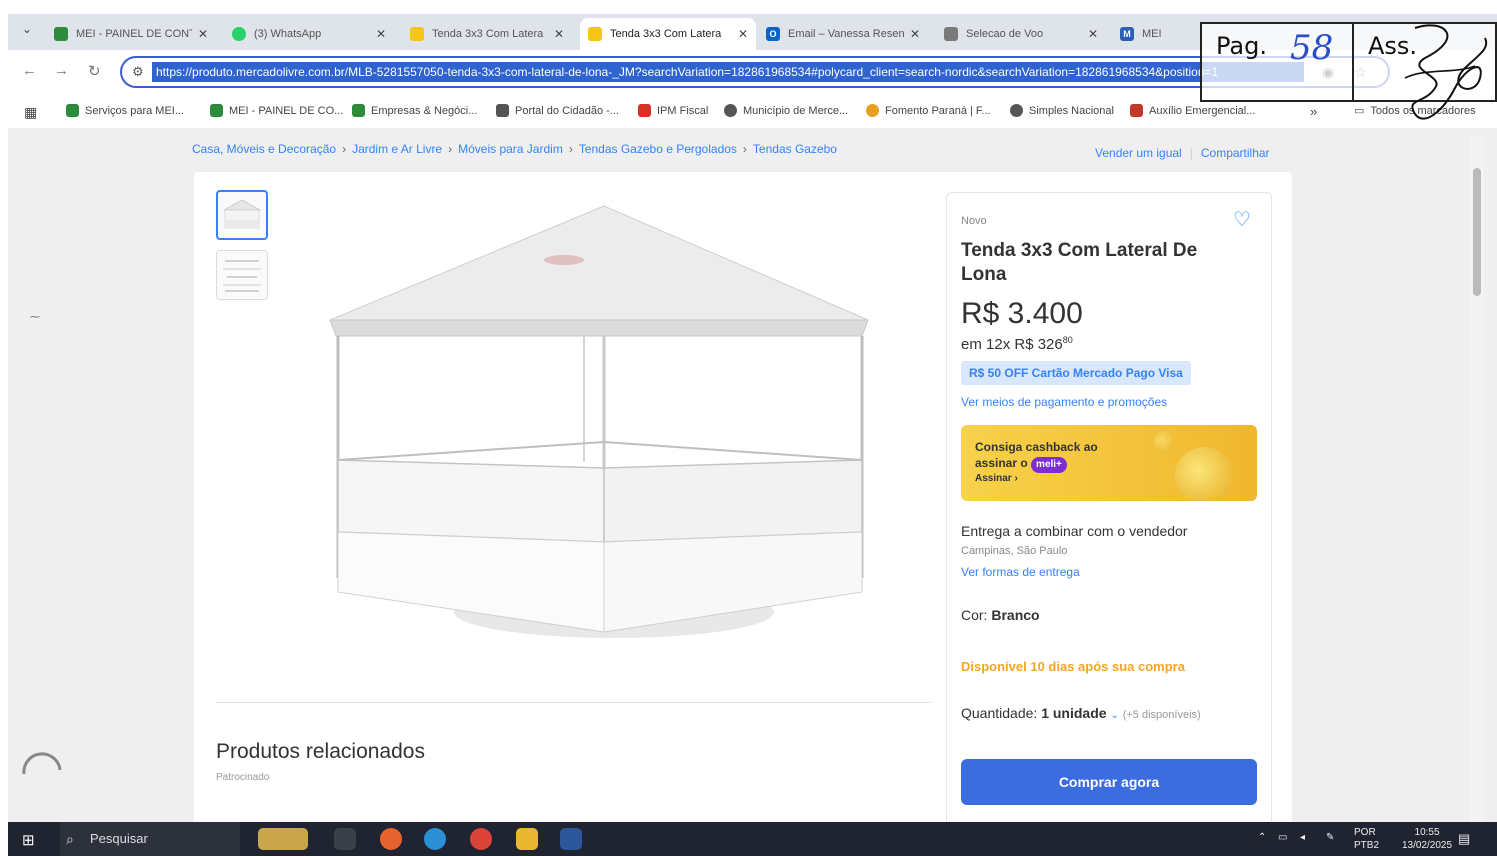 The width and height of the screenshot is (1497, 856). Describe the element at coordinates (843, 34) in the screenshot. I see `tab-email: O Email – Vanessa Resen ✕` at that location.